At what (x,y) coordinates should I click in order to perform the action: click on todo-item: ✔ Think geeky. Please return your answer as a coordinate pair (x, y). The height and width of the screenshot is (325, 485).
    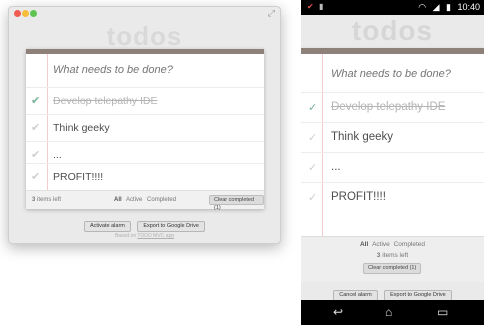
    Looking at the image, I should click on (145, 127).